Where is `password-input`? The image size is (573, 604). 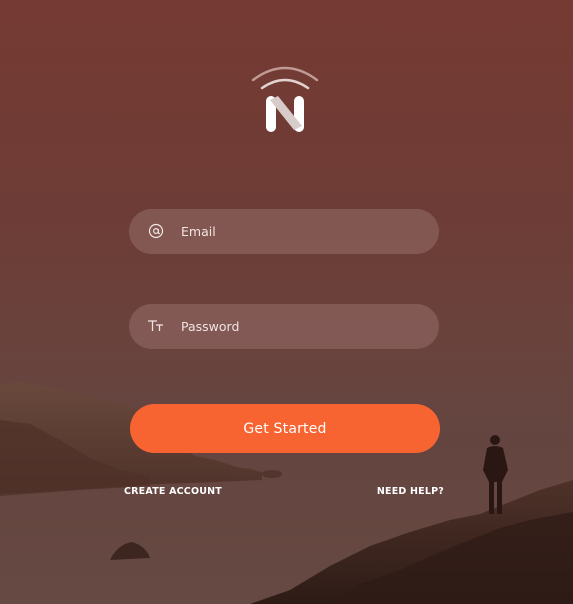 password-input is located at coordinates (301, 326).